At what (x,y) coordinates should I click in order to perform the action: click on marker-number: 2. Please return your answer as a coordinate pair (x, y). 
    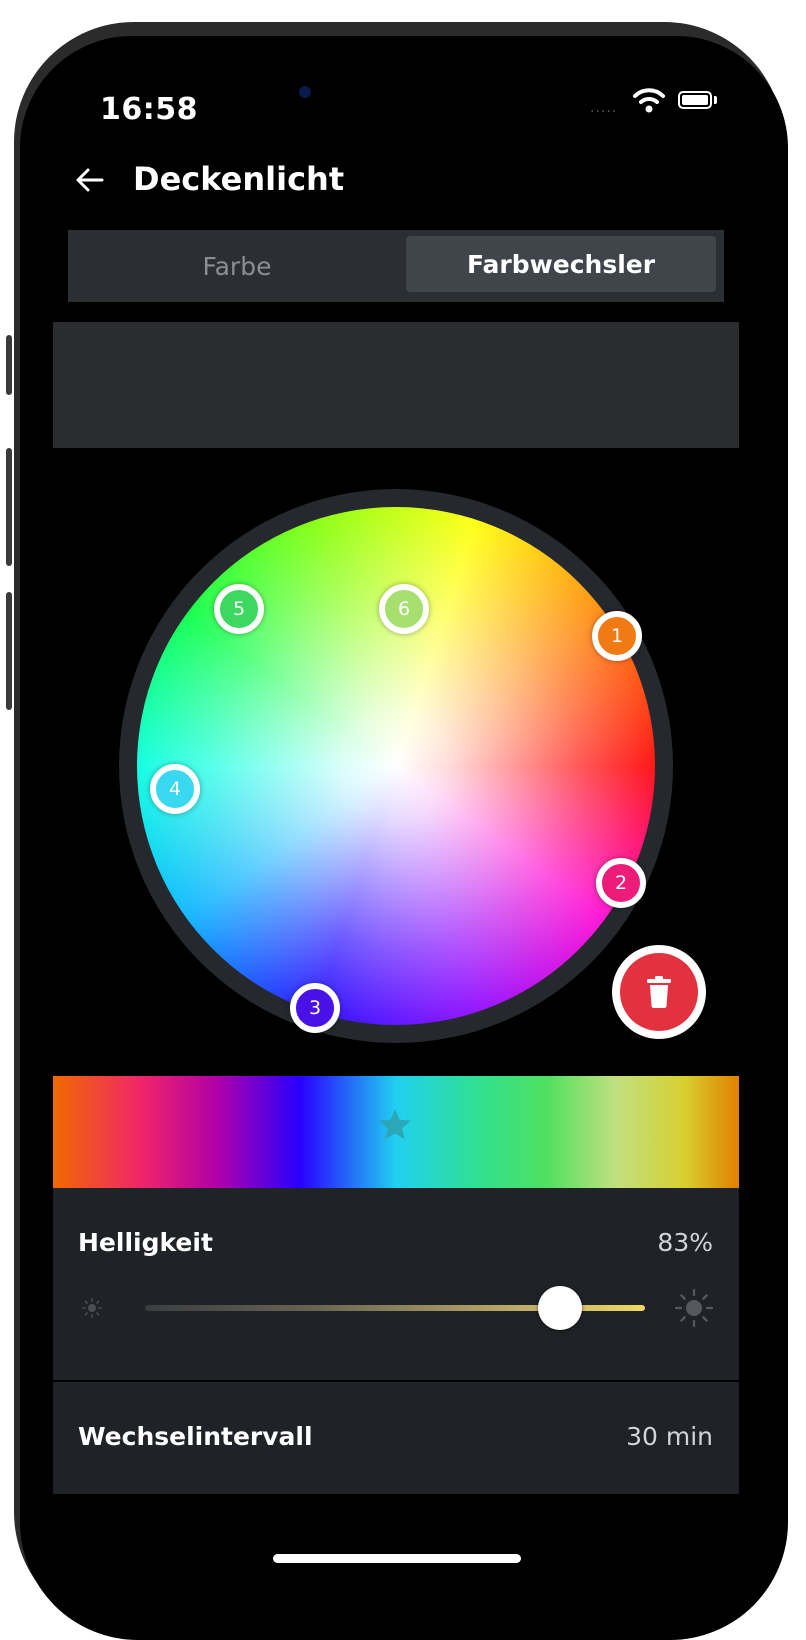
    Looking at the image, I should click on (621, 883).